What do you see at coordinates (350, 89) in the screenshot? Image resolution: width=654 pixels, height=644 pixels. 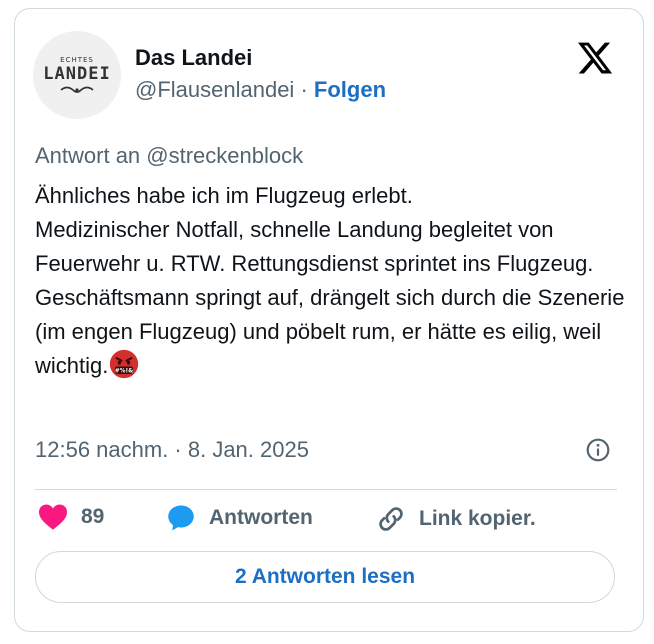 I see `follow-button: Folgen` at bounding box center [350, 89].